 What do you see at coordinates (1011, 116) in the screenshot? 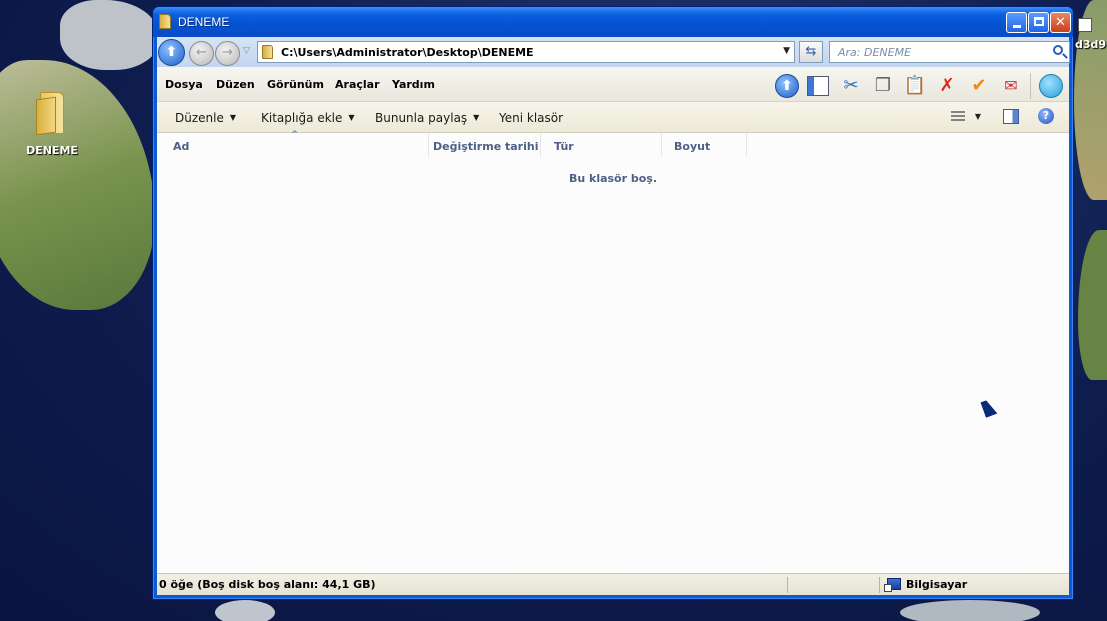
I see `preview-pane-icon` at bounding box center [1011, 116].